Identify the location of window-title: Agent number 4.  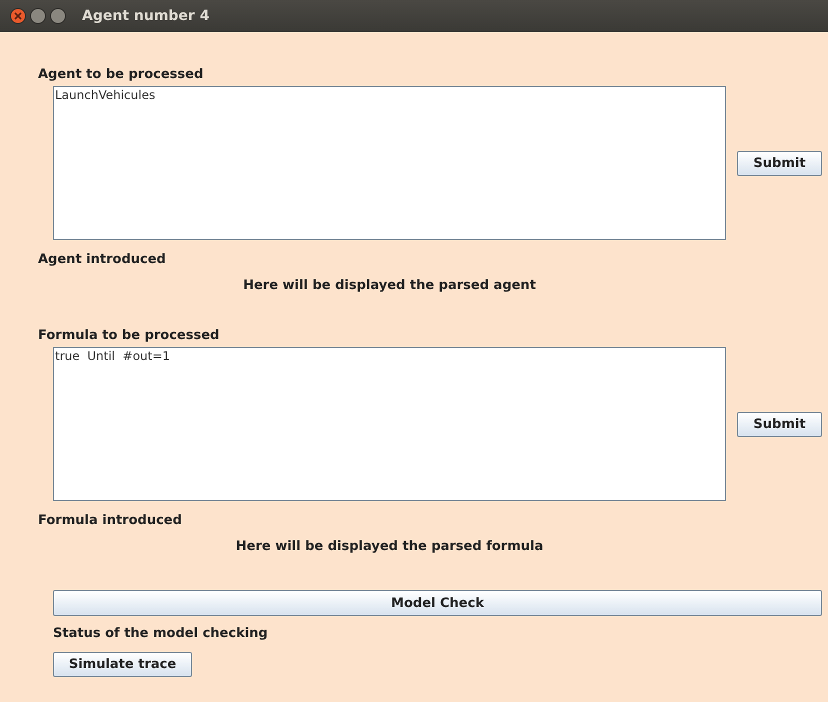
(146, 16).